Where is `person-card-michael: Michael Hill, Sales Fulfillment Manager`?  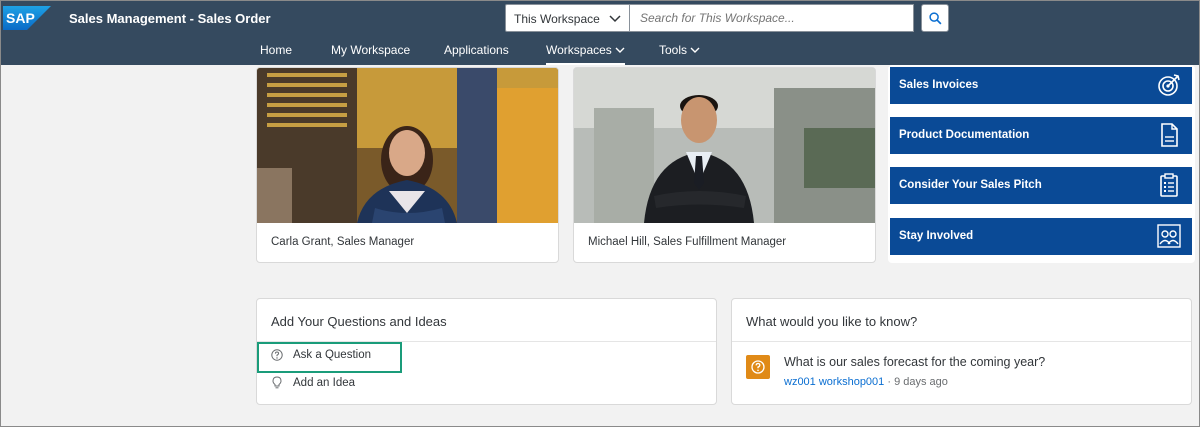
person-card-michael: Michael Hill, Sales Fulfillment Manager is located at coordinates (724, 165).